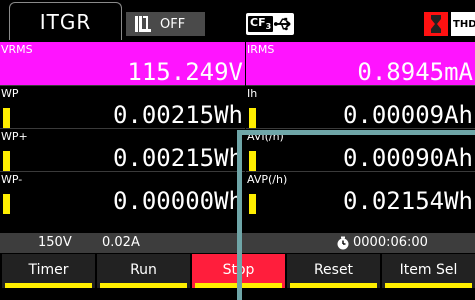 The width and height of the screenshot is (475, 300). What do you see at coordinates (6, 204) in the screenshot?
I see `wp-minus-level-bar` at bounding box center [6, 204].